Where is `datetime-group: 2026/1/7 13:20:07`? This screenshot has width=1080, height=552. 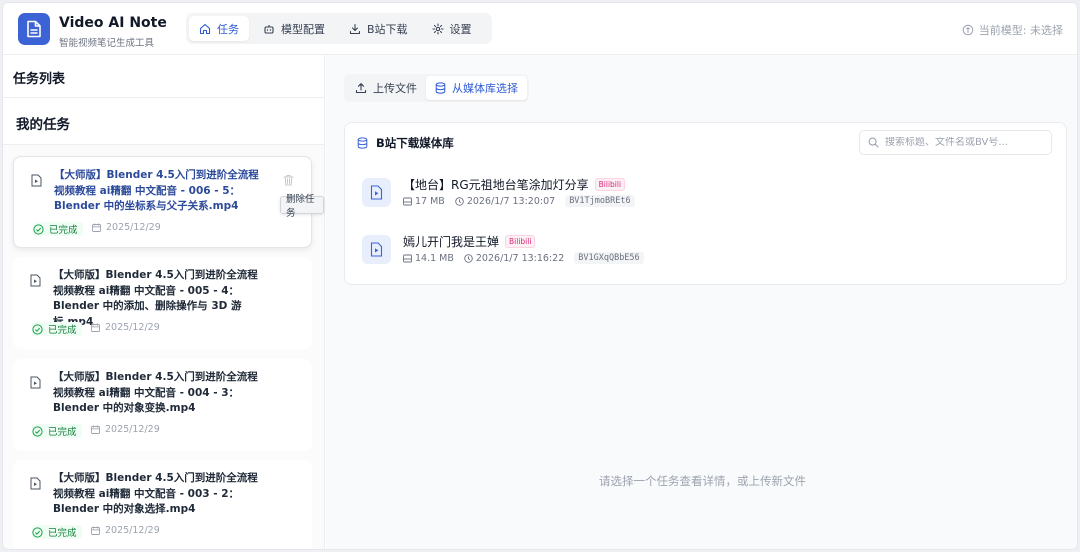 datetime-group: 2026/1/7 13:20:07 is located at coordinates (505, 201).